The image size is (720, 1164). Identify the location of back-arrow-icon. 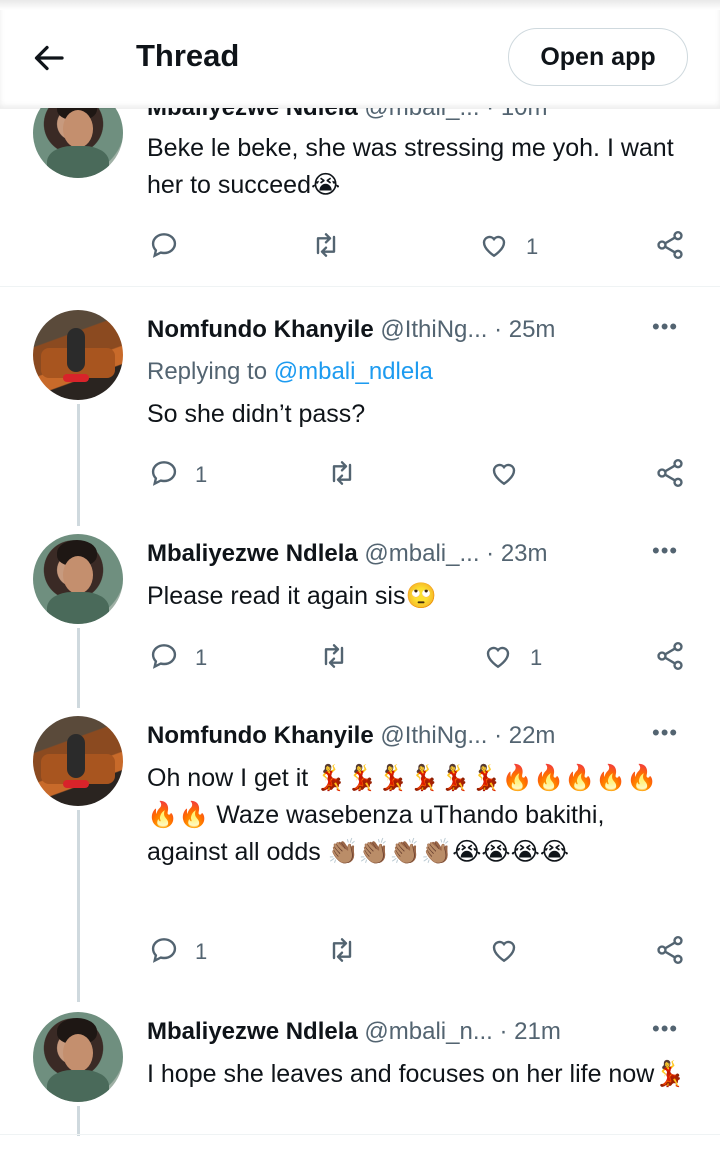
(49, 58).